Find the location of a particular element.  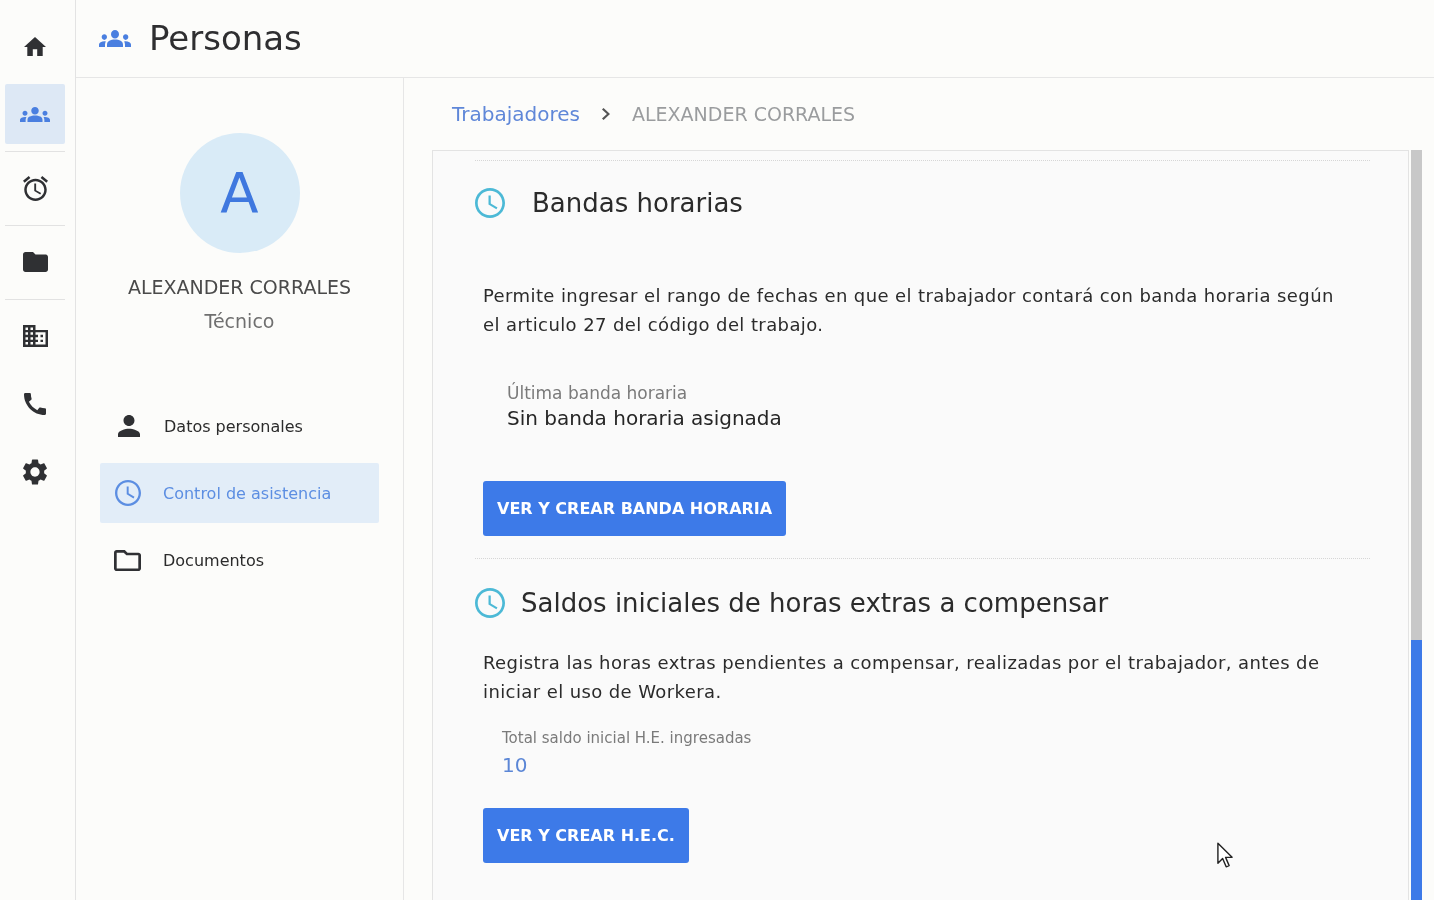

menu-item: Datos personales is located at coordinates (239, 426).